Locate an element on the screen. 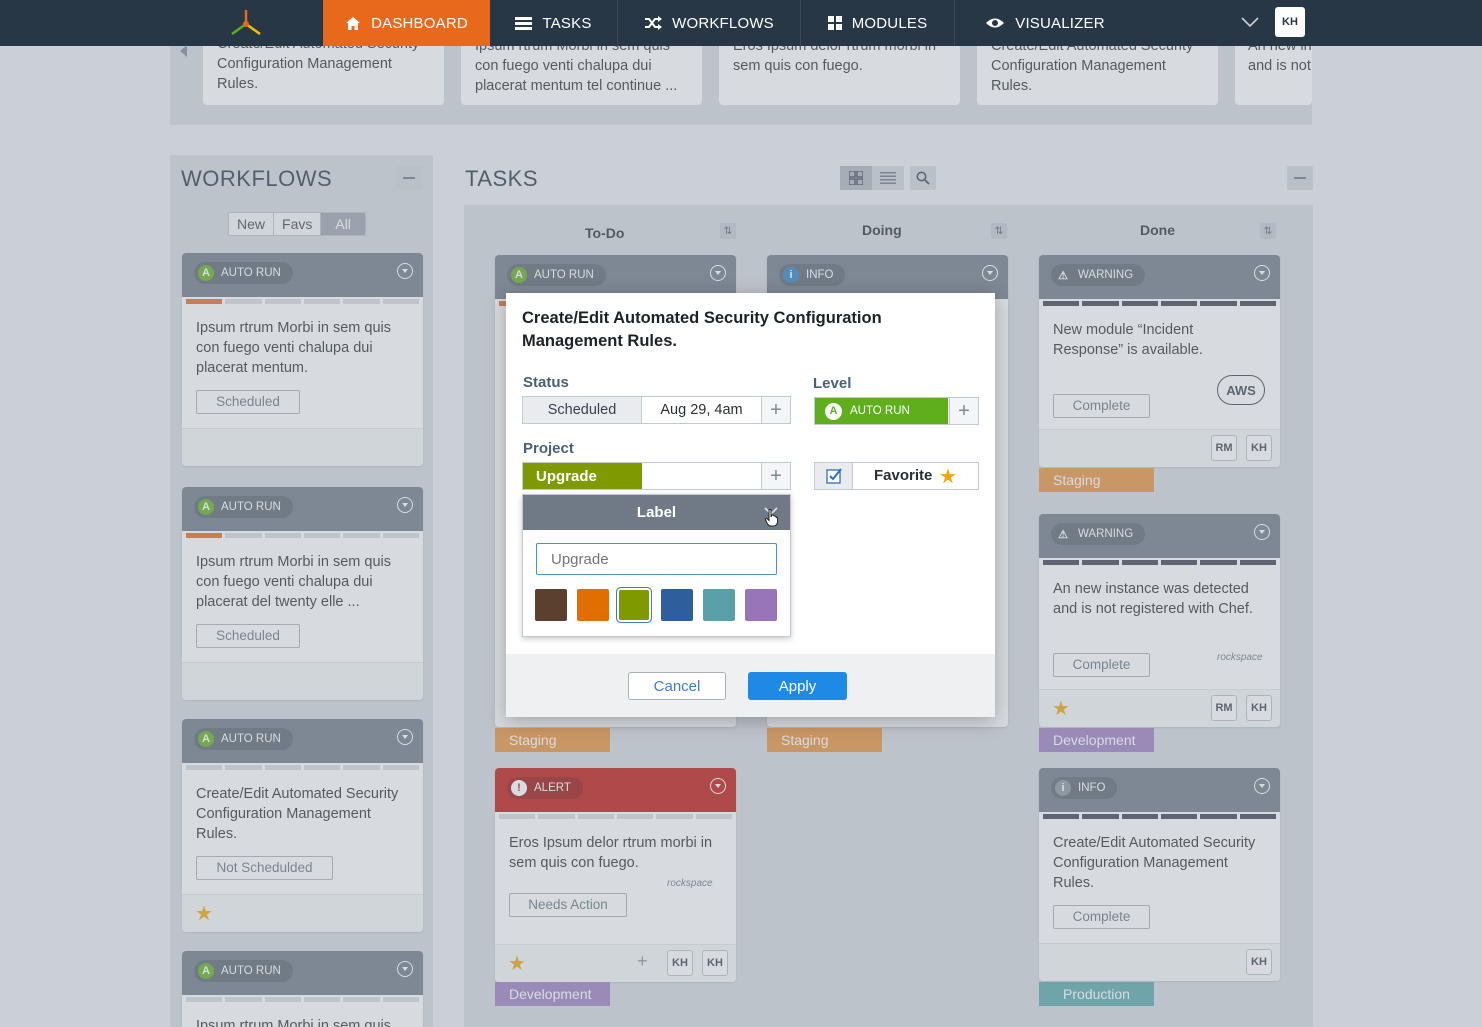  swatch-purple is located at coordinates (761, 605).